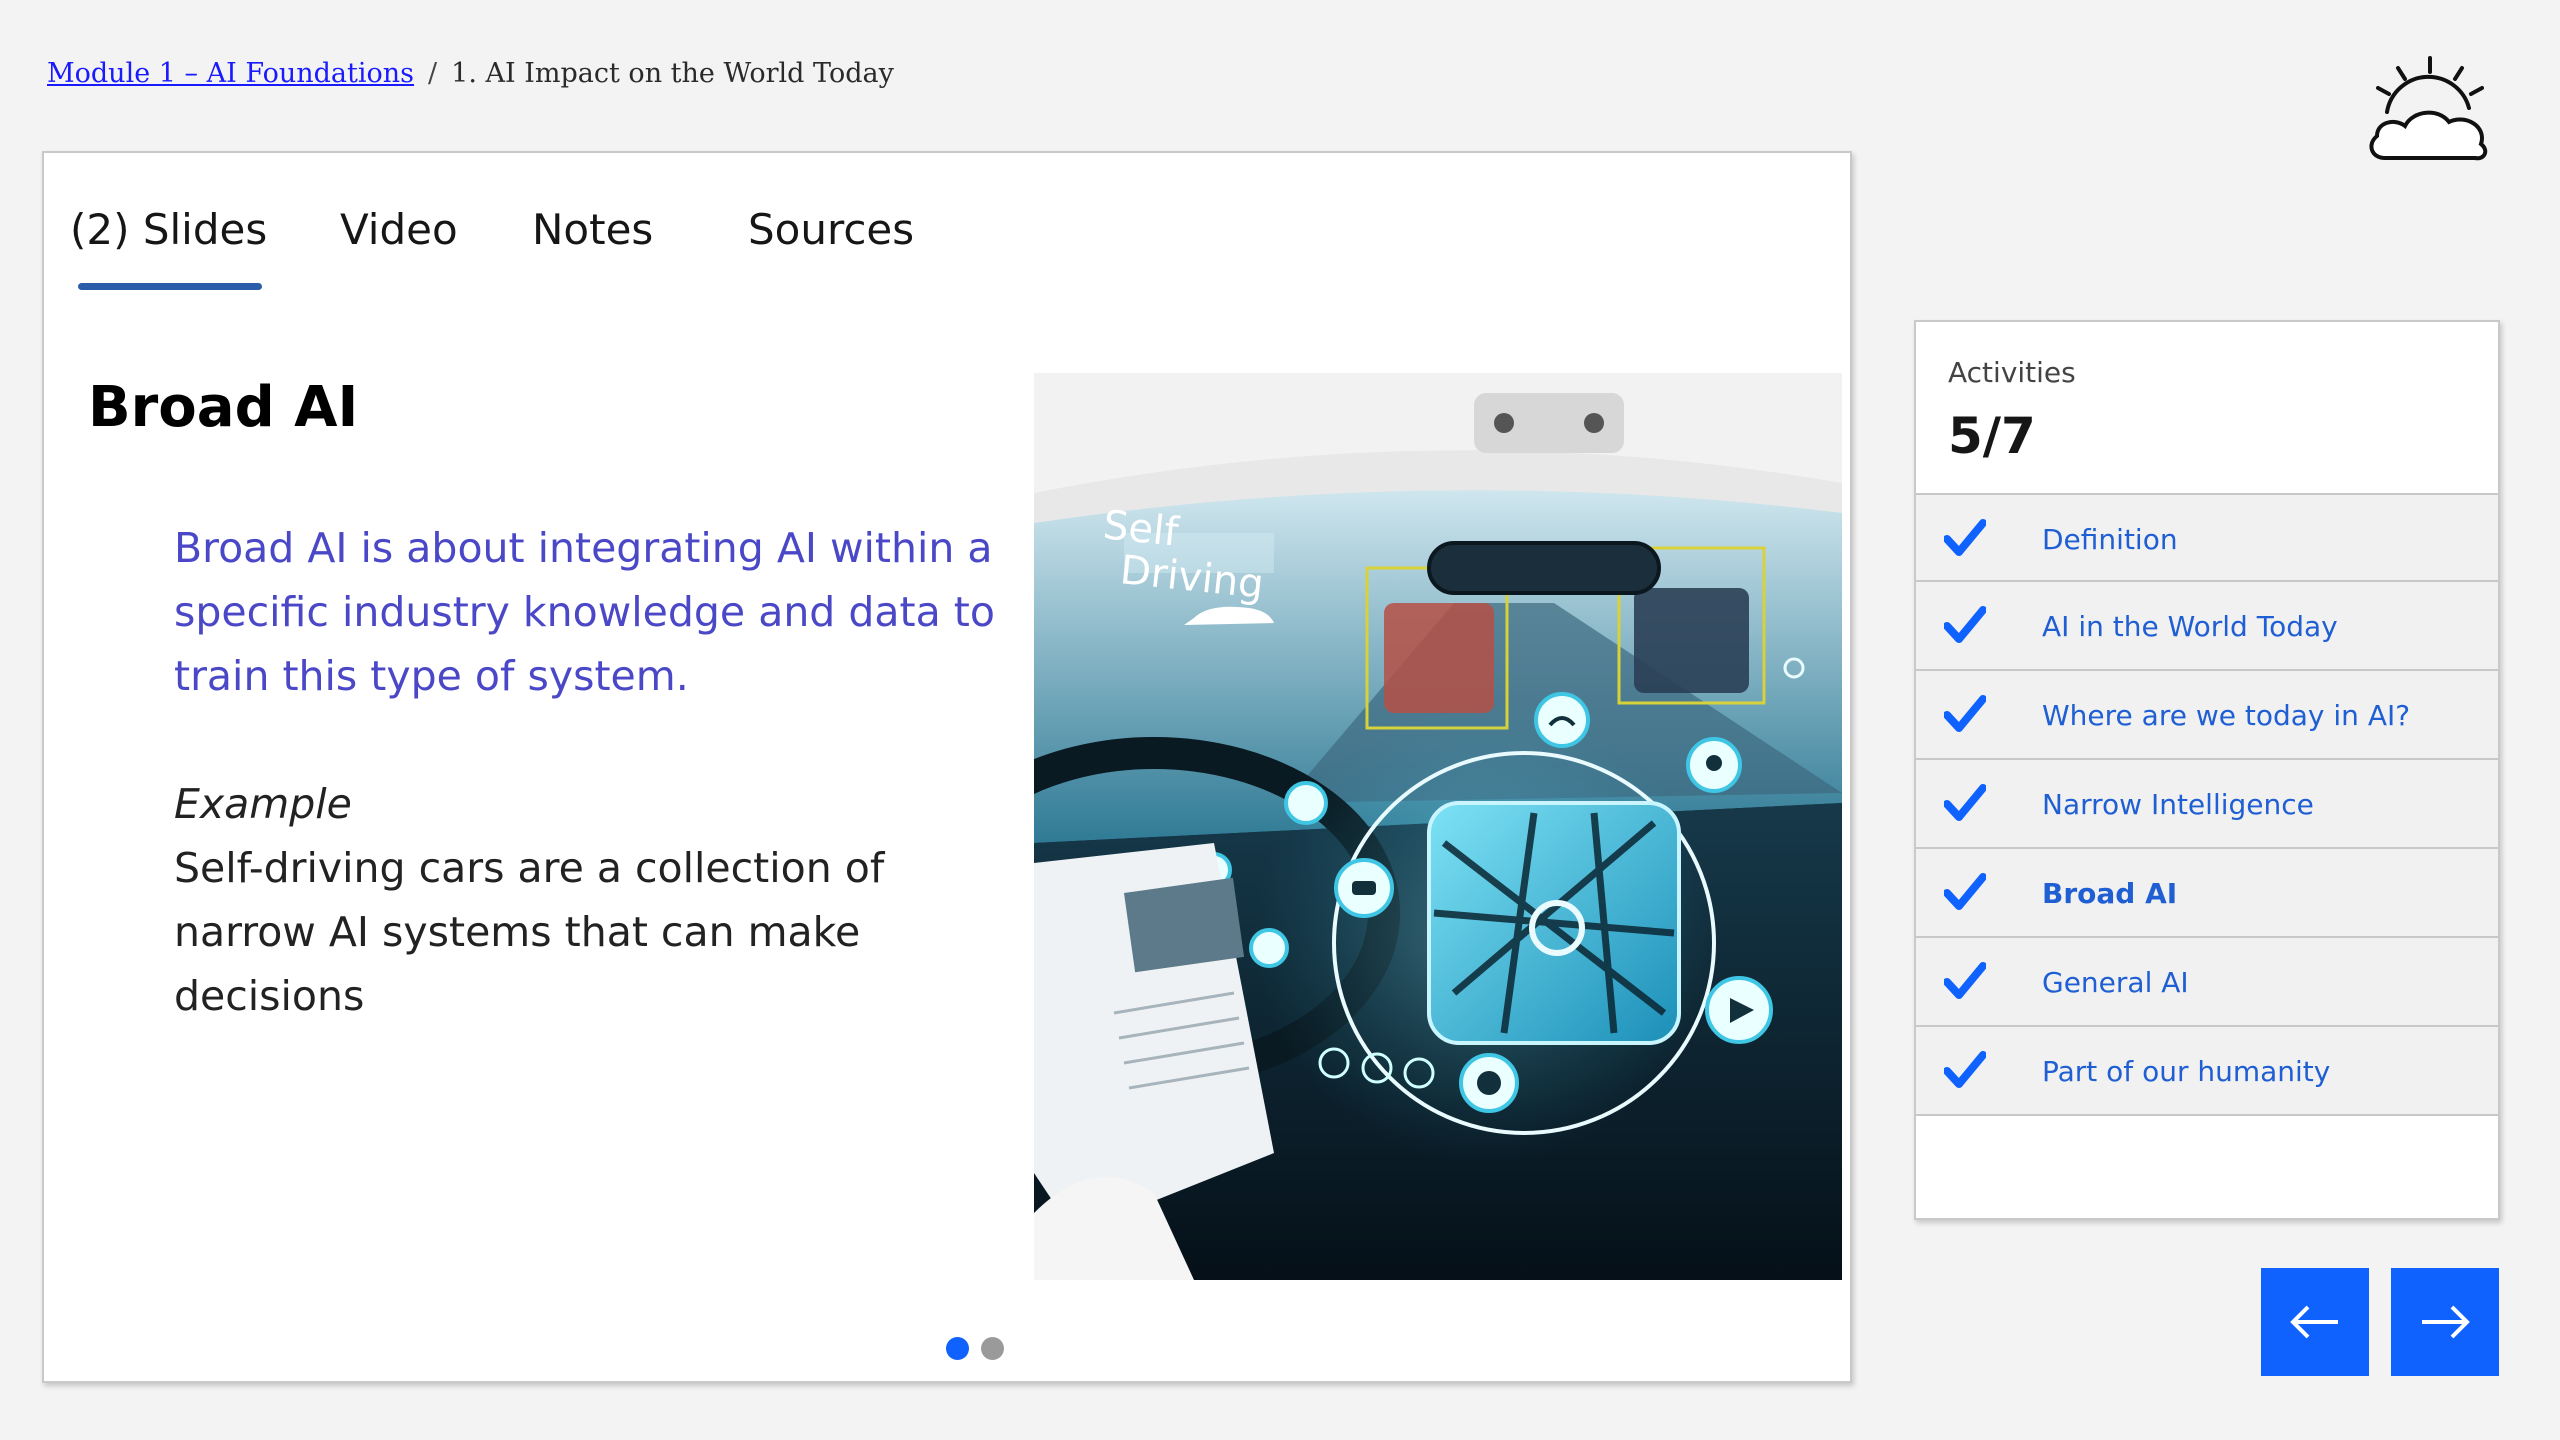 This screenshot has height=1440, width=2560. I want to click on next-button, so click(2445, 1322).